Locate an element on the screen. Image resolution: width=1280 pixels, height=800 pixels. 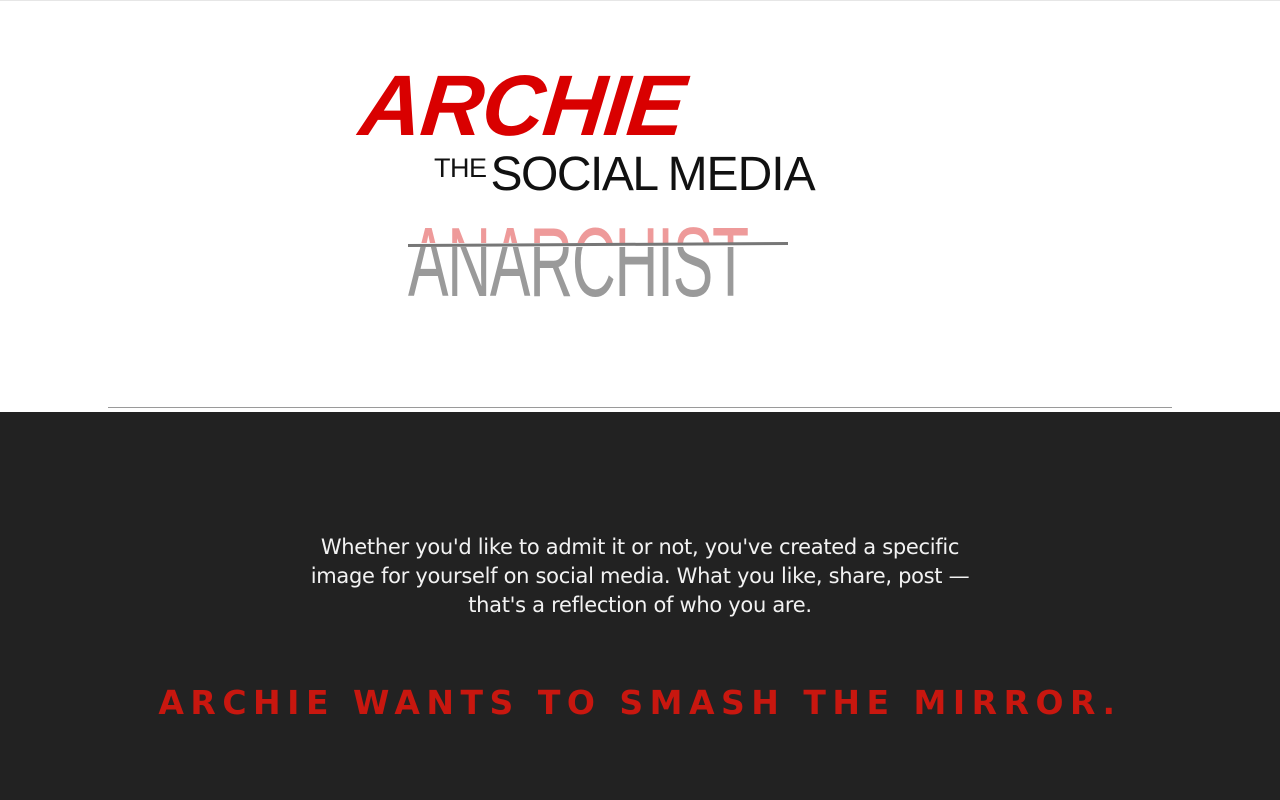
logo-the-text: THE is located at coordinates (460, 168).